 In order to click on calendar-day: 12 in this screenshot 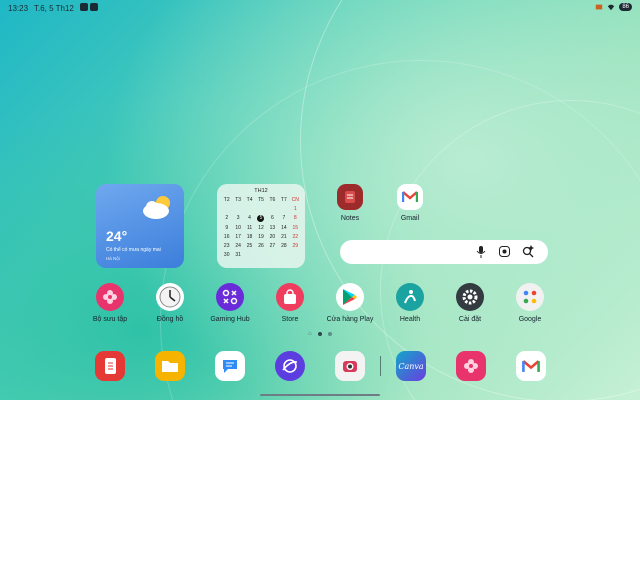, I will do `click(260, 228)`.